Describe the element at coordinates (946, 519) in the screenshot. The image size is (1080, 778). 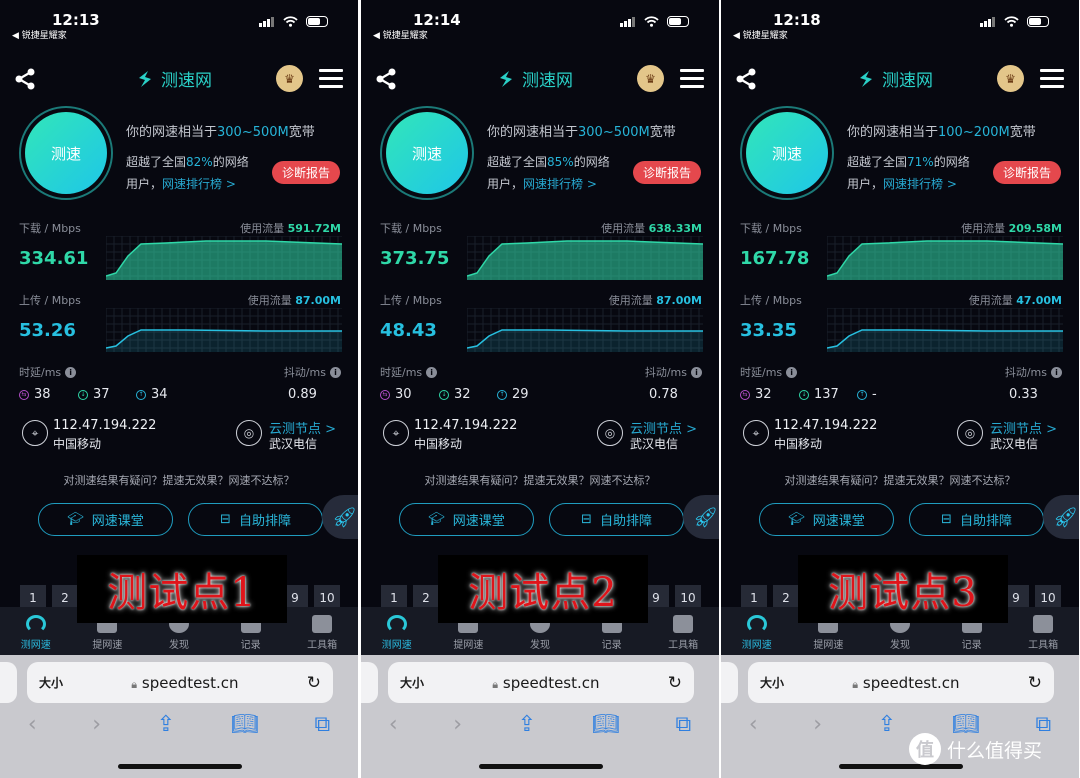
I see `signpost-icon: ⊟` at that location.